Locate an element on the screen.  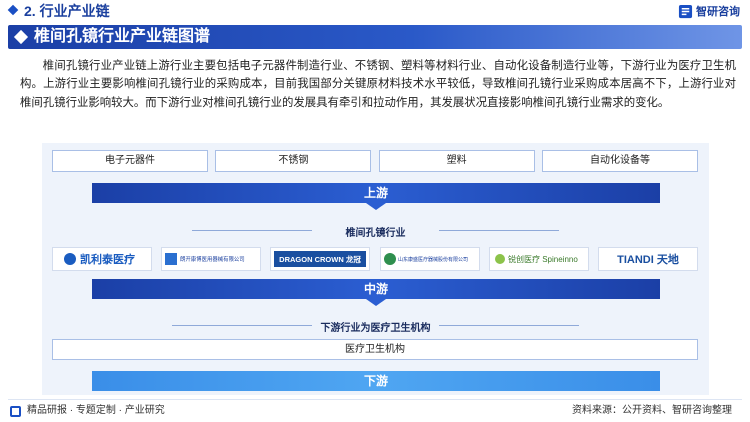
downstream-item: 医疗卫生机构 is located at coordinates (375, 349).